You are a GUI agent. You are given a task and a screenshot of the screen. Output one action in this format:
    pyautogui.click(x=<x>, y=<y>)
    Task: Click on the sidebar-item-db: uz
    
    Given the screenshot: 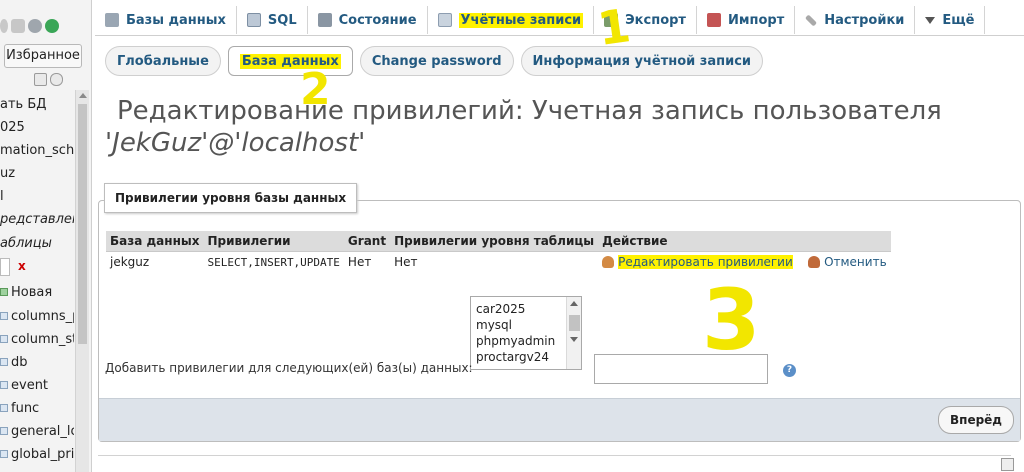 What is the action you would take?
    pyautogui.click(x=37, y=173)
    